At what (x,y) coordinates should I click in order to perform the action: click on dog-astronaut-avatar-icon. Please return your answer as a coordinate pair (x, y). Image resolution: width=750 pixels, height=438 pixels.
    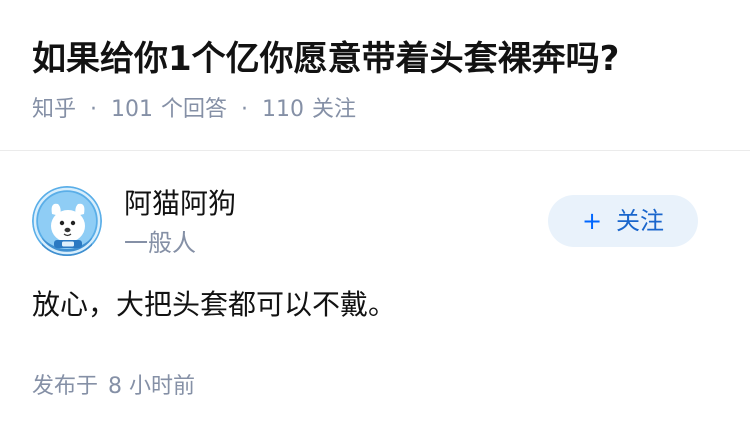
    Looking at the image, I should click on (67, 221).